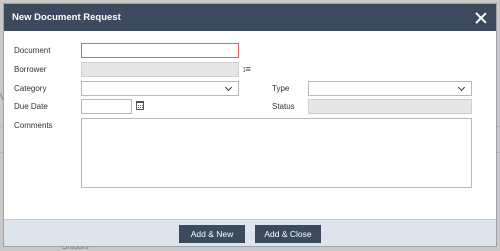 Image resolution: width=500 pixels, height=251 pixels. Describe the element at coordinates (160, 88) in the screenshot. I see `category-select` at that location.